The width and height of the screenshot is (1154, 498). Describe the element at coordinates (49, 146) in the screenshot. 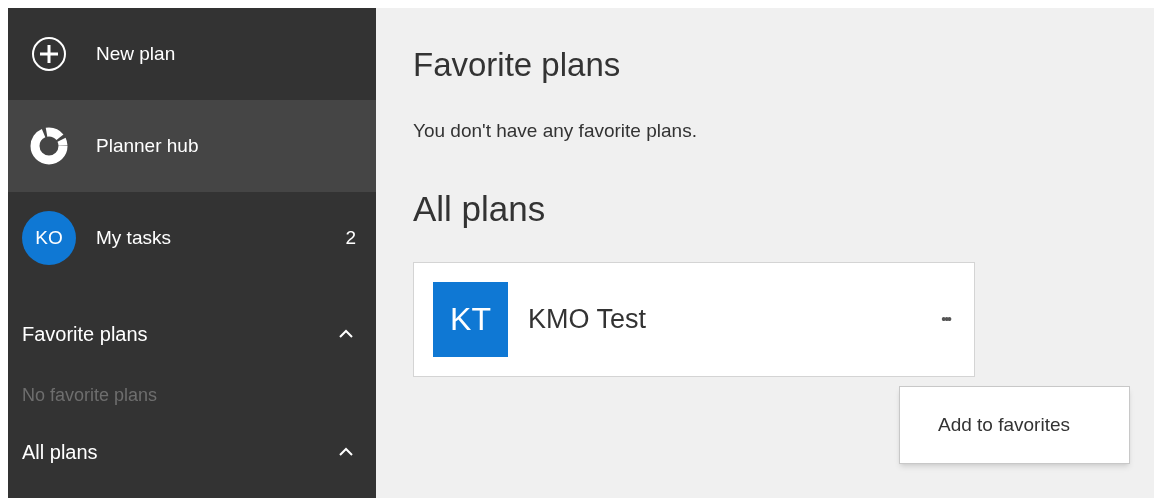

I see `ring-icon` at that location.